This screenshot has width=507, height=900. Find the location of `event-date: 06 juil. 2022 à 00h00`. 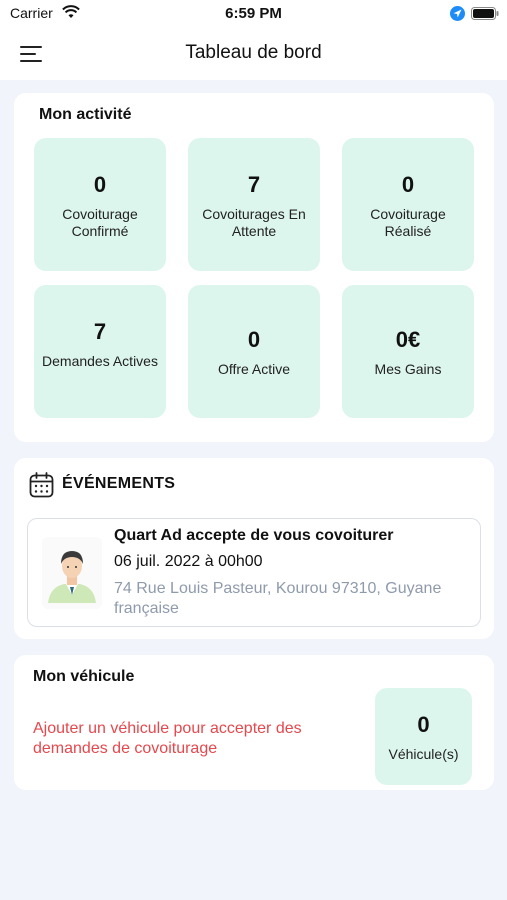

event-date: 06 juil. 2022 à 00h00 is located at coordinates (188, 561).